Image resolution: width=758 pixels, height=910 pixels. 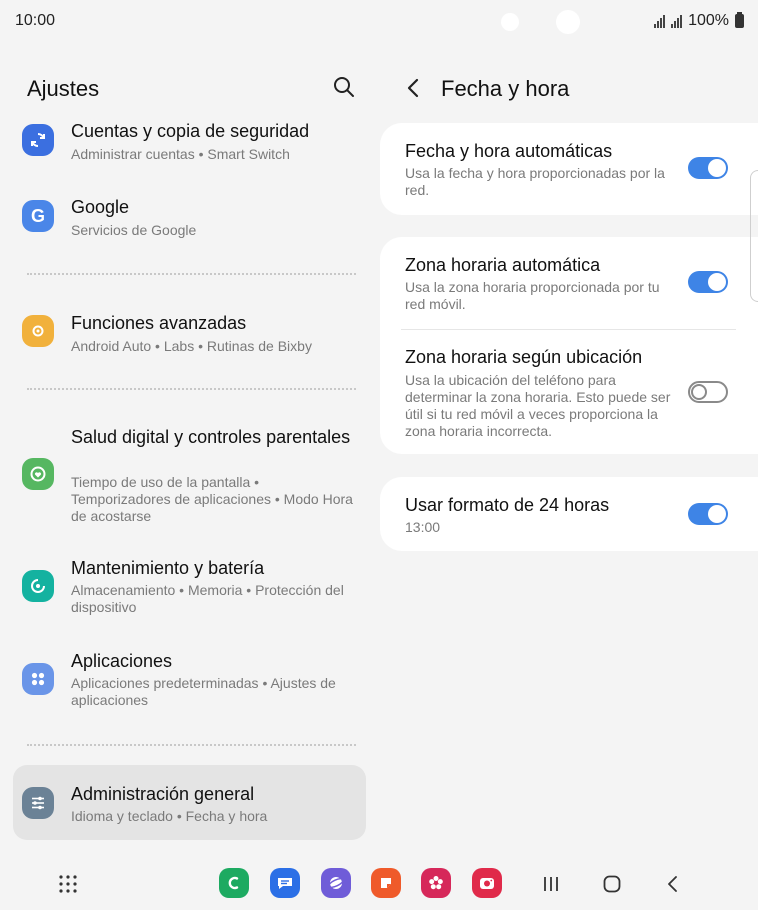 What do you see at coordinates (336, 883) in the screenshot?
I see `internet-icon` at bounding box center [336, 883].